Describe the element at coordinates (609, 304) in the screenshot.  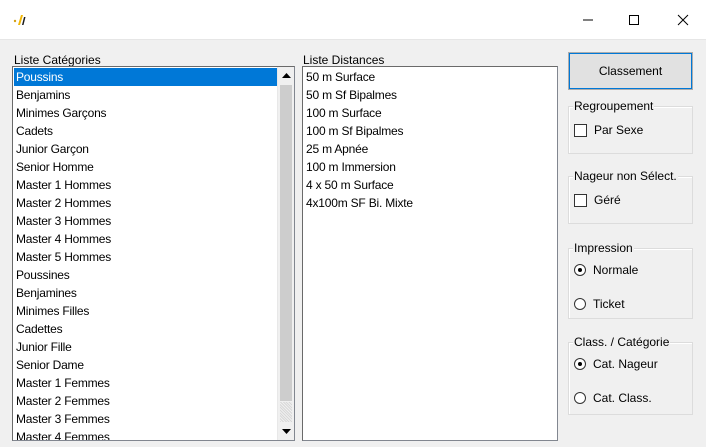
I see `ticket-label: Ticket` at that location.